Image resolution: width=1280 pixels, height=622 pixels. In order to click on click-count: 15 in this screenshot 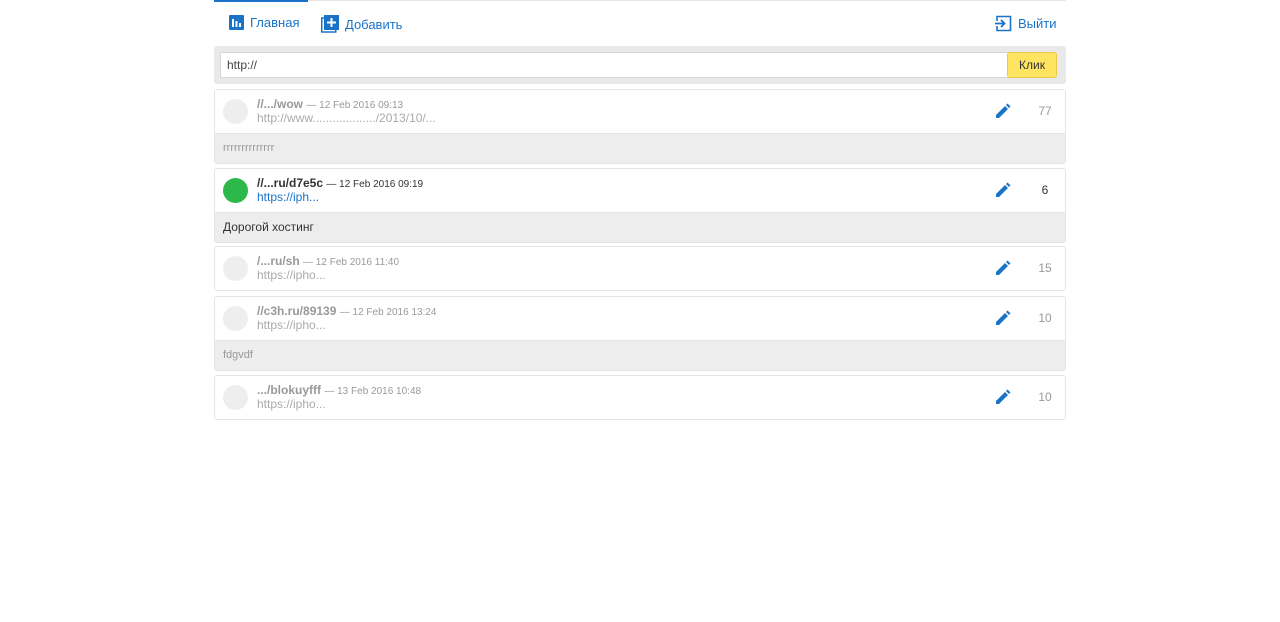, I will do `click(1045, 268)`.